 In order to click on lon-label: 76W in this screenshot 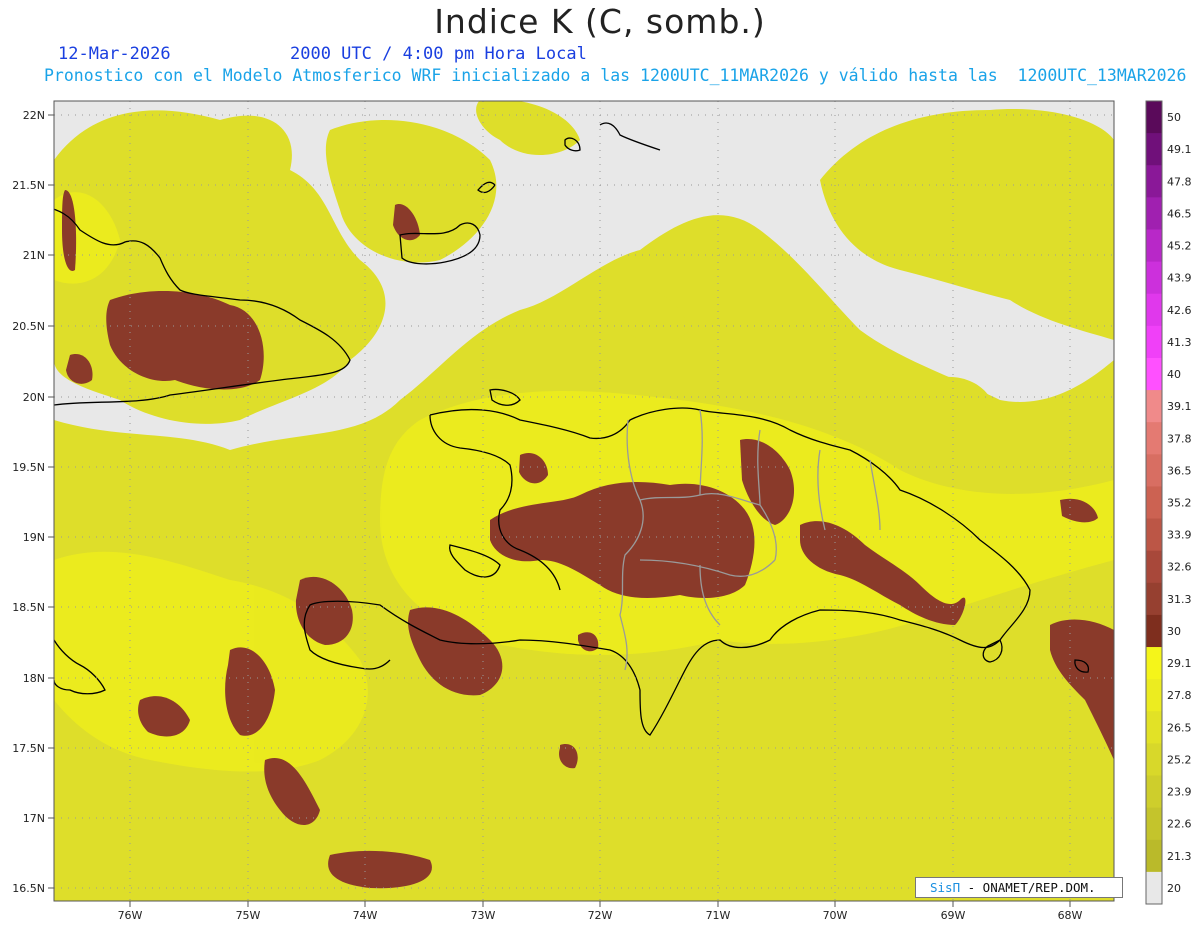, I will do `click(130, 915)`.